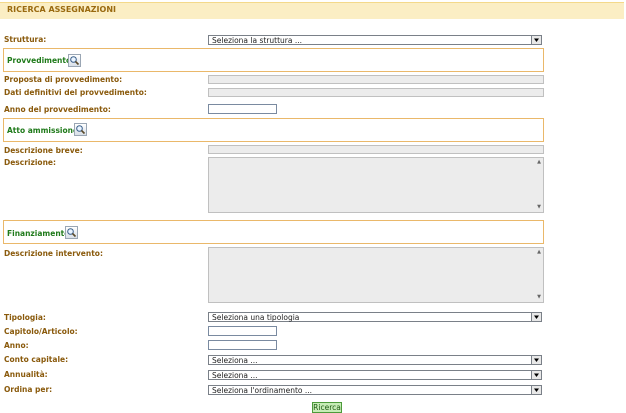 The width and height of the screenshot is (626, 413). I want to click on struttura-label: Struttura:, so click(25, 39).